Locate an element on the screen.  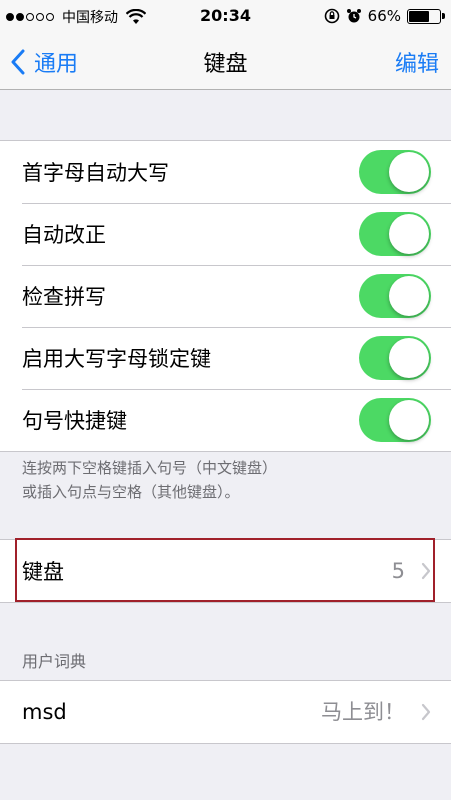
navigation-bar: 通用 键盘 编辑 is located at coordinates (225, 62).